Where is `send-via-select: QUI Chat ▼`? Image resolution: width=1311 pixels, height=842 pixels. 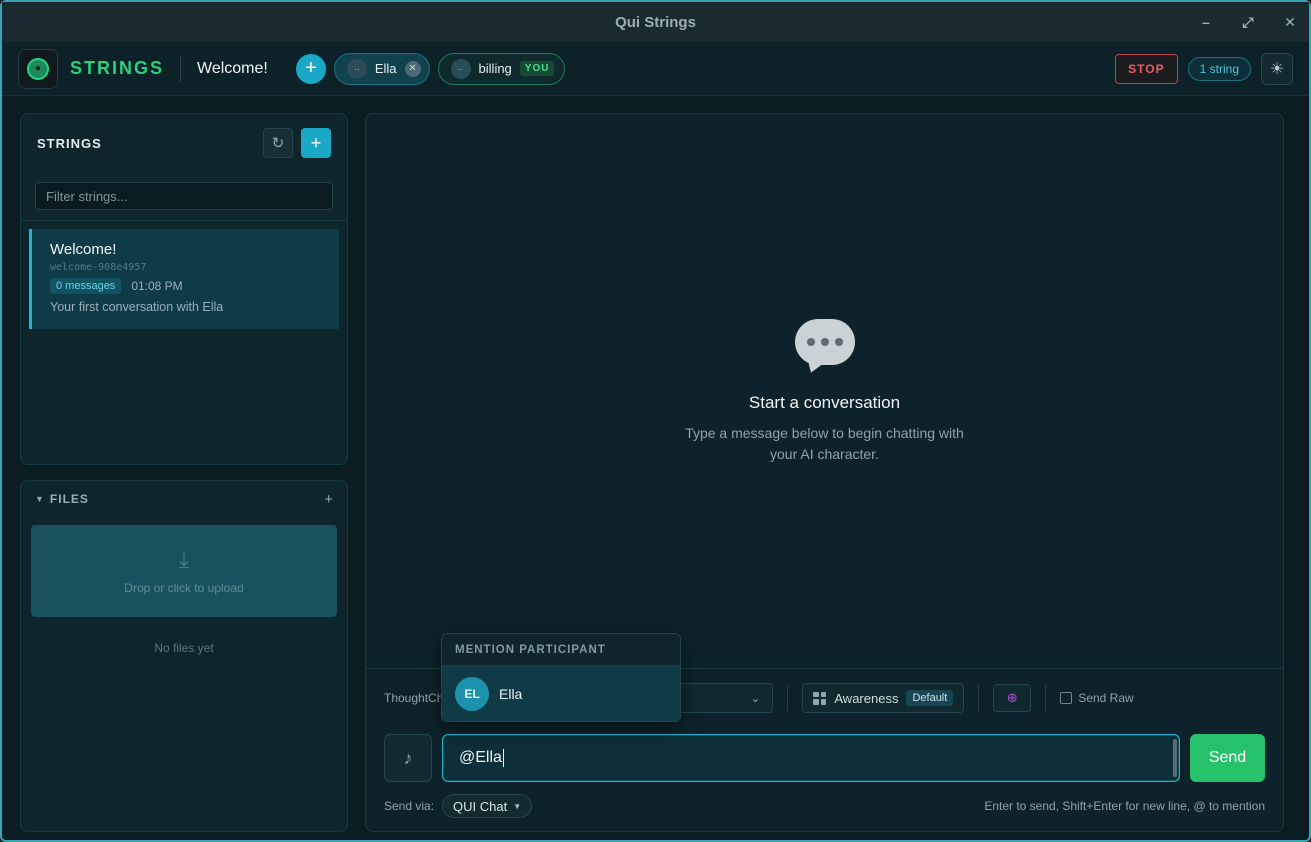 send-via-select: QUI Chat ▼ is located at coordinates (487, 806).